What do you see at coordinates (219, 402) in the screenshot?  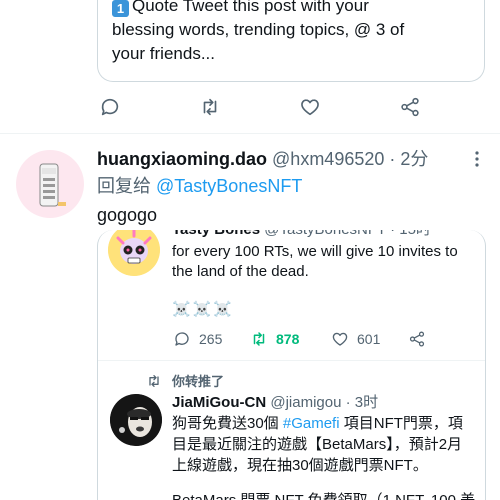 I see `inner-user-name: JiaMiGou-CN` at bounding box center [219, 402].